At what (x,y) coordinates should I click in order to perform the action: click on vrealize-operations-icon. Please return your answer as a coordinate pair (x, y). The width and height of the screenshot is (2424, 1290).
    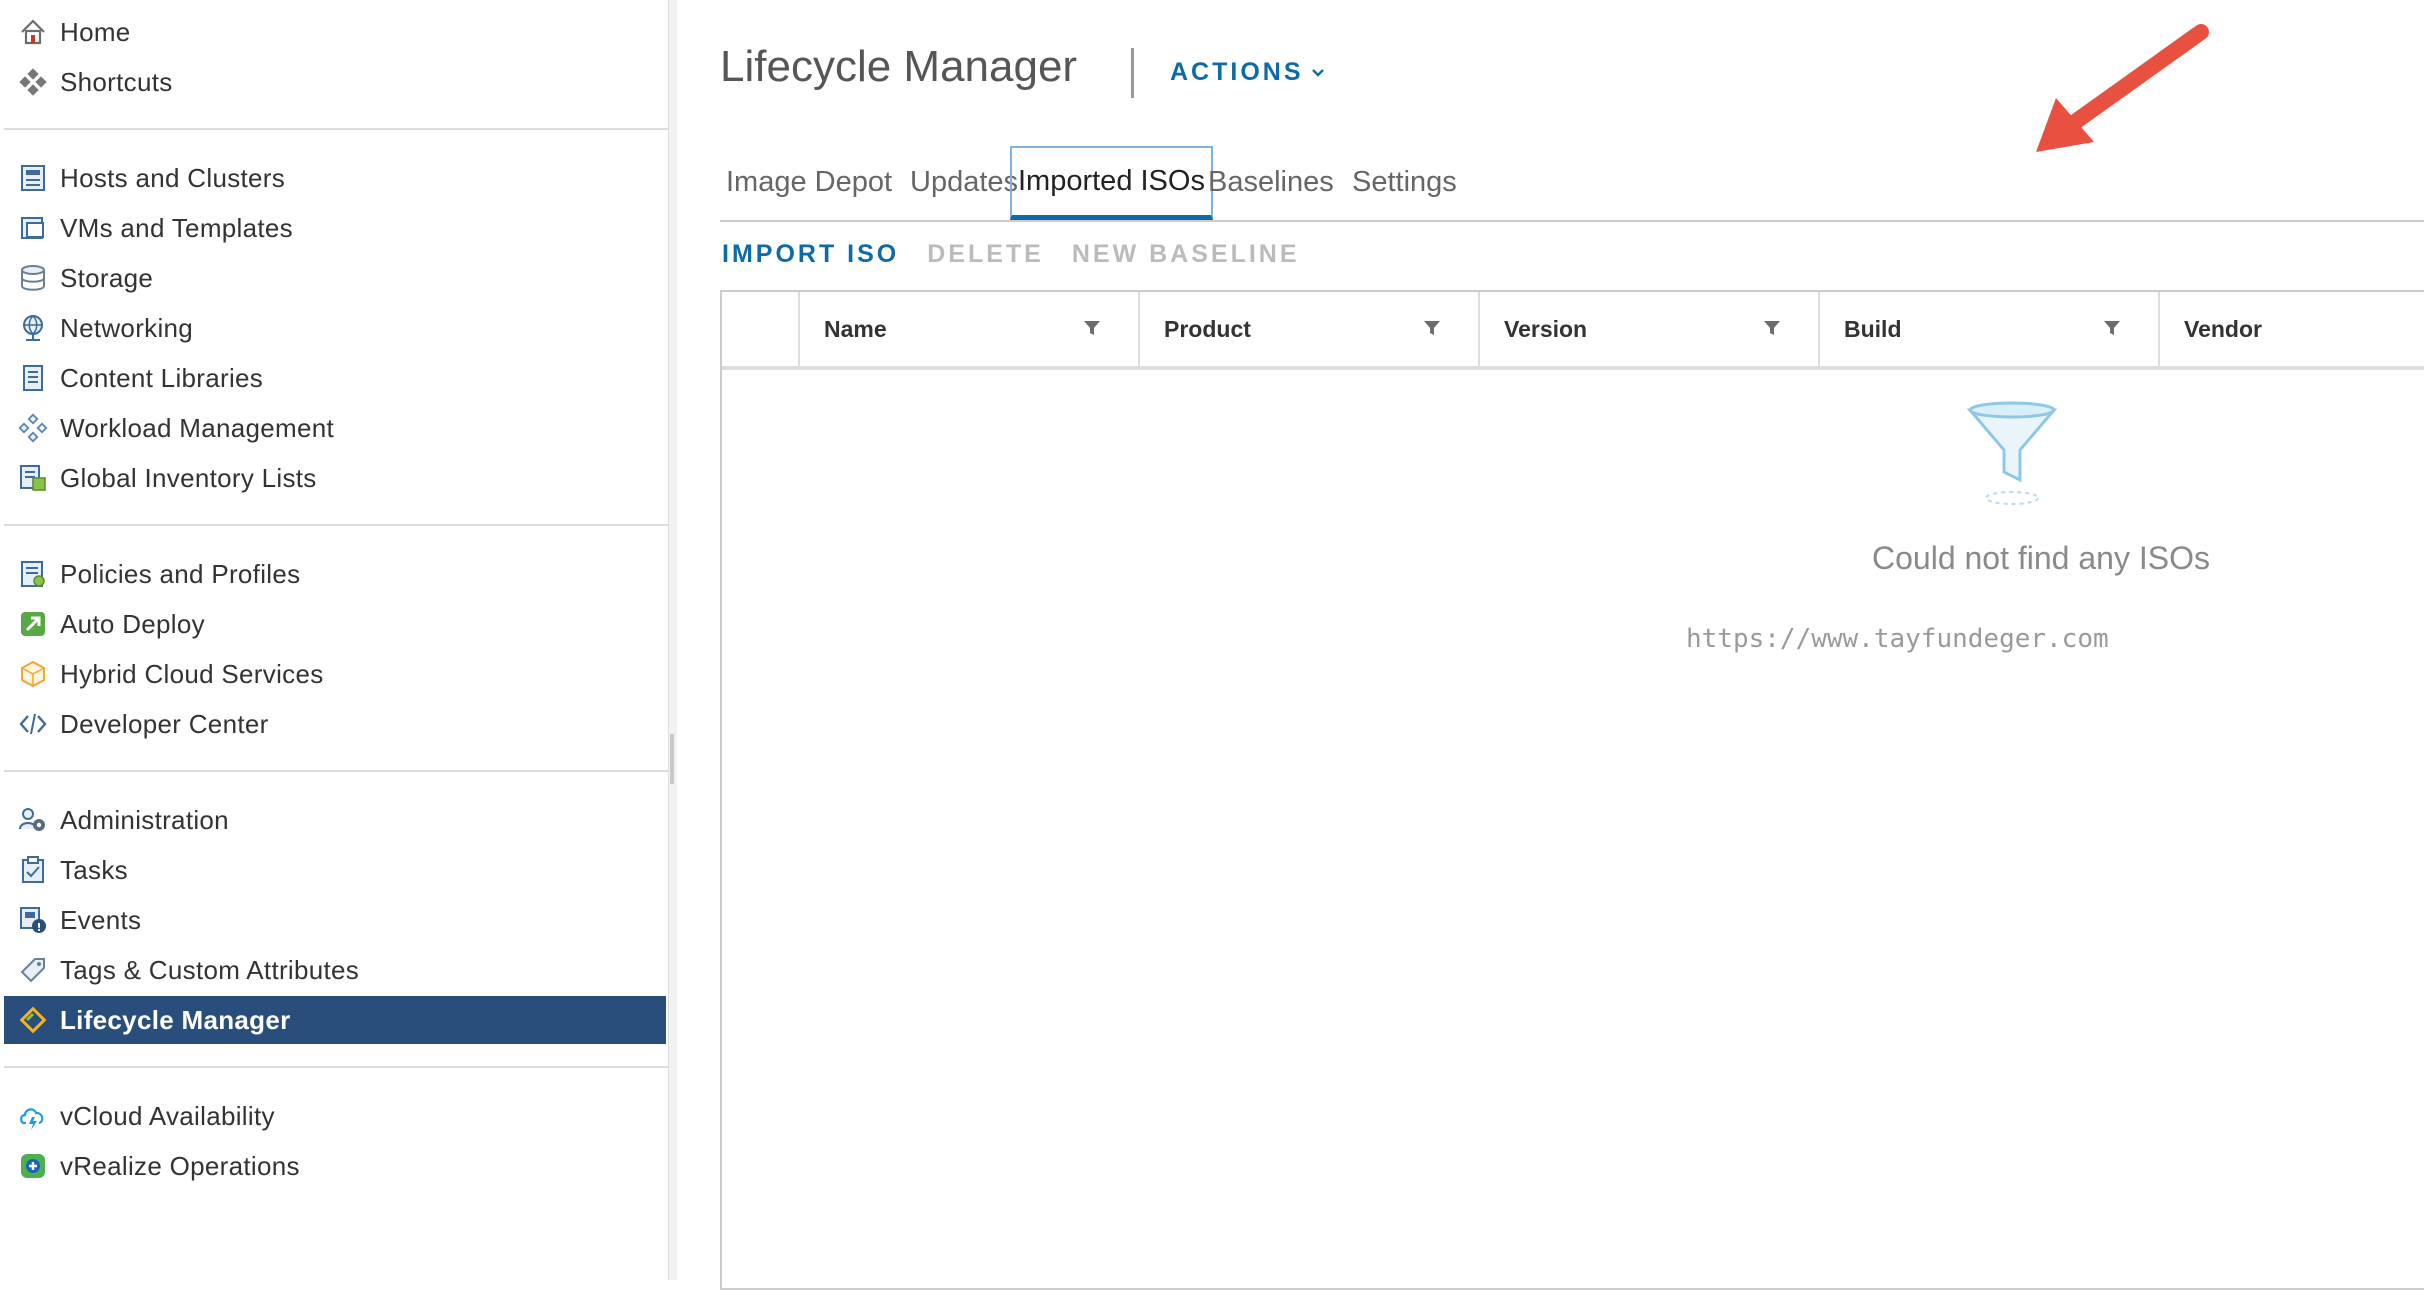
    Looking at the image, I should click on (33, 1166).